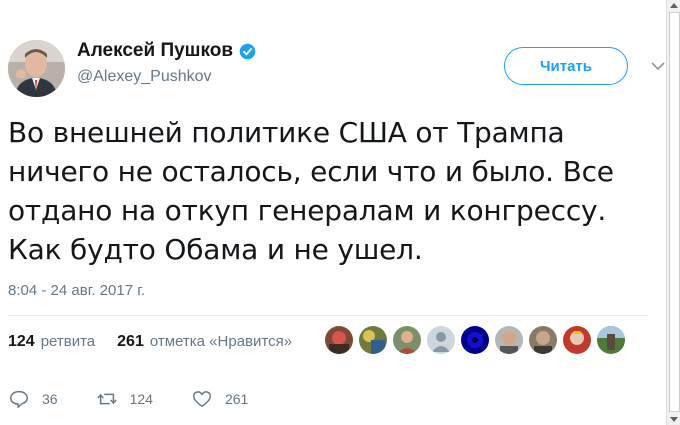  Describe the element at coordinates (68, 341) in the screenshot. I see `retweets-label: ретвита` at that location.